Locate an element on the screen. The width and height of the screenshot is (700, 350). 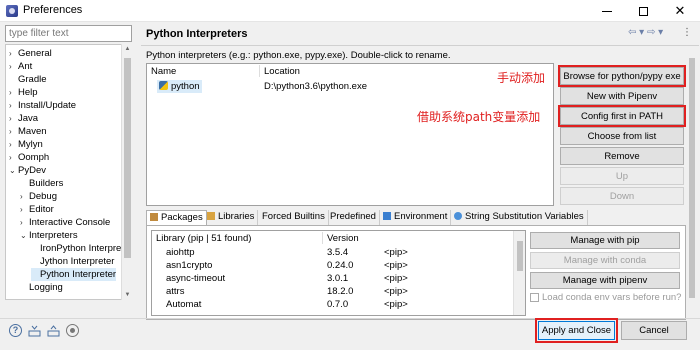
libraries-icon is located at coordinates (211, 216).